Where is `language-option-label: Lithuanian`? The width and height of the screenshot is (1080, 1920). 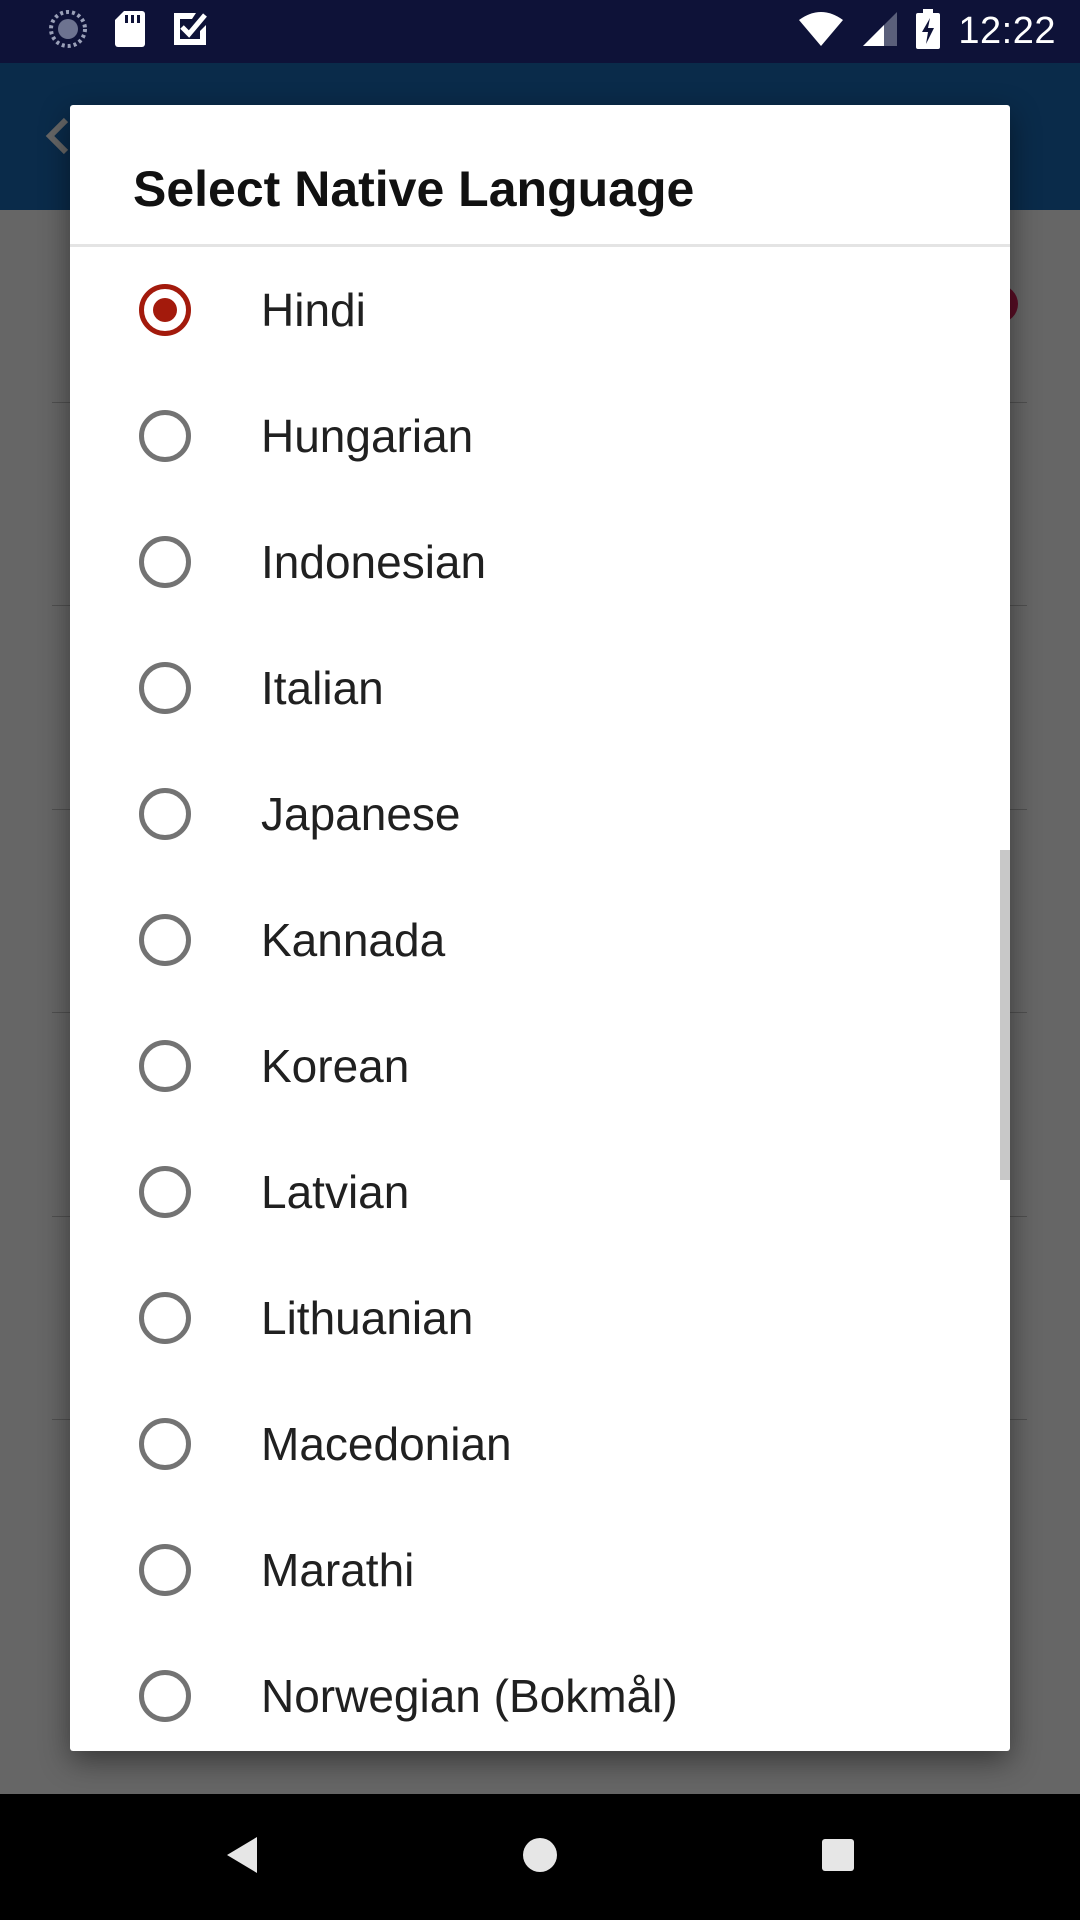
language-option-label: Lithuanian is located at coordinates (367, 1318).